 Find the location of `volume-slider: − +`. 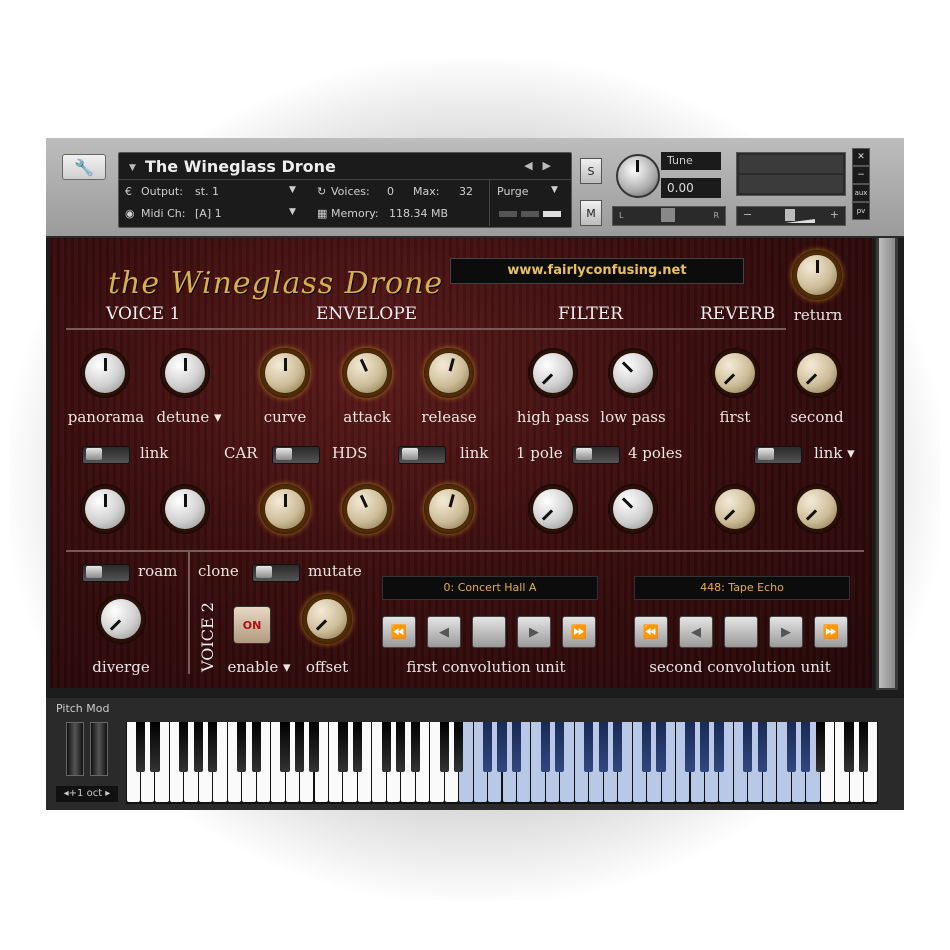

volume-slider: − + is located at coordinates (791, 216).